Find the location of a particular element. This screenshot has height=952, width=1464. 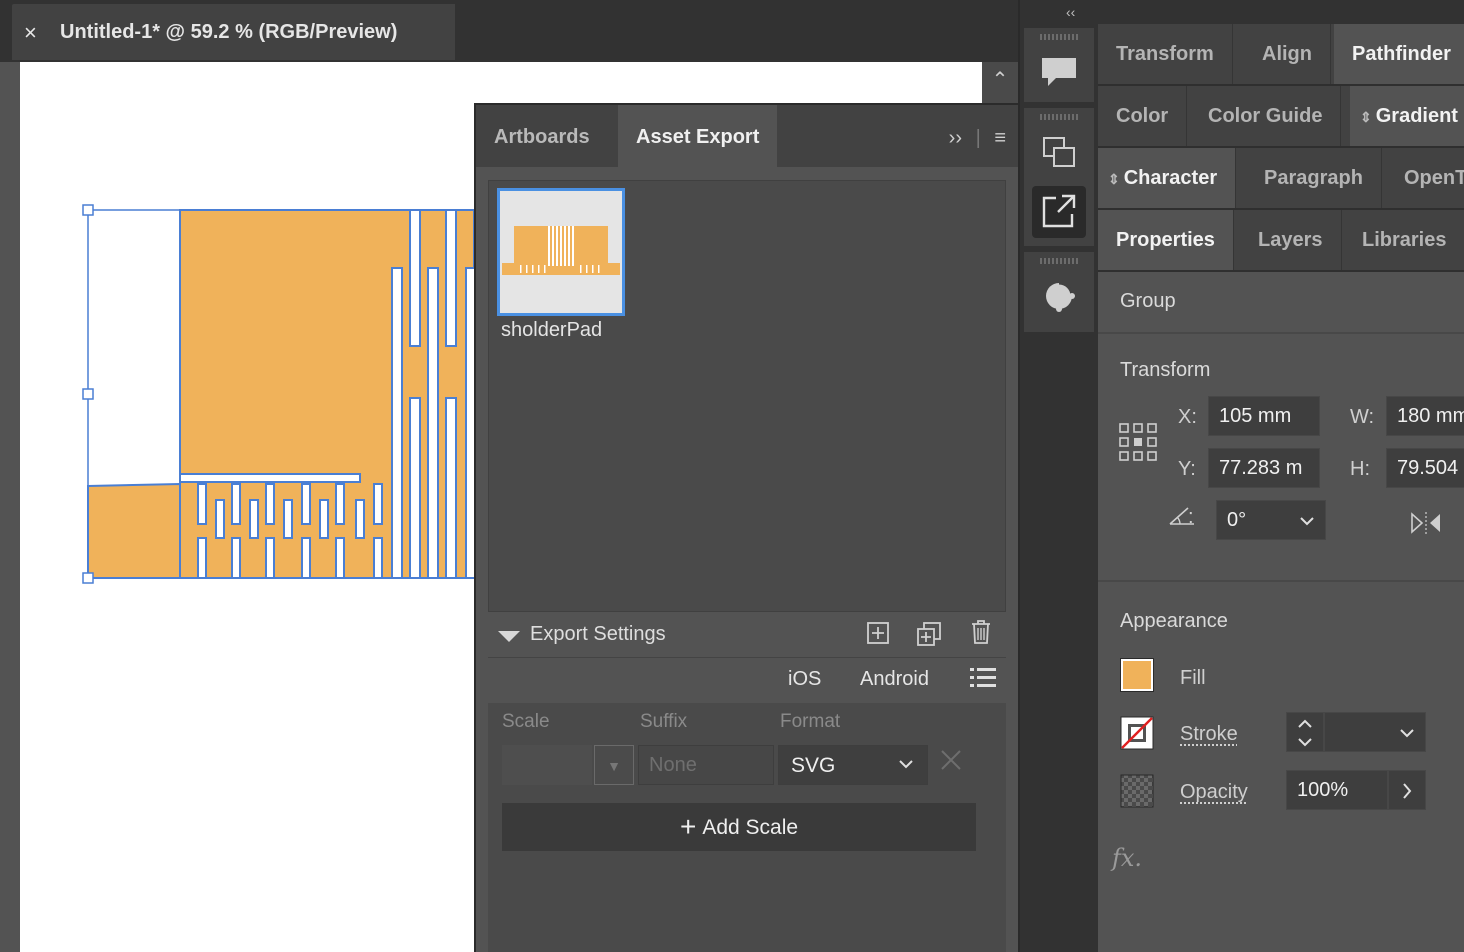

asset-thumbnail is located at coordinates (561, 252).